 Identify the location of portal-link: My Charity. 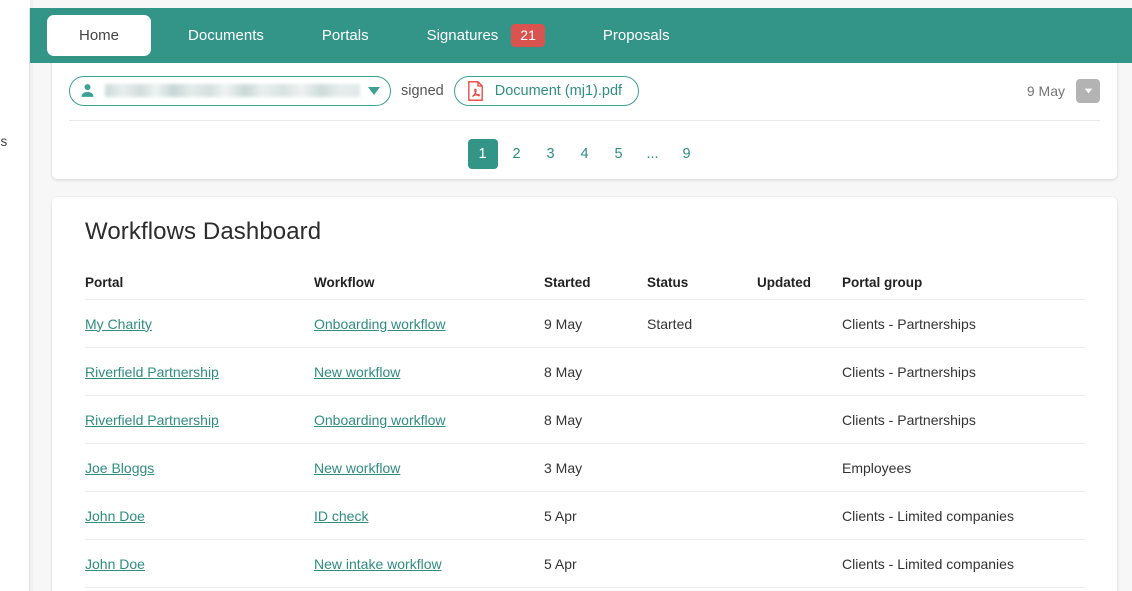
(118, 324).